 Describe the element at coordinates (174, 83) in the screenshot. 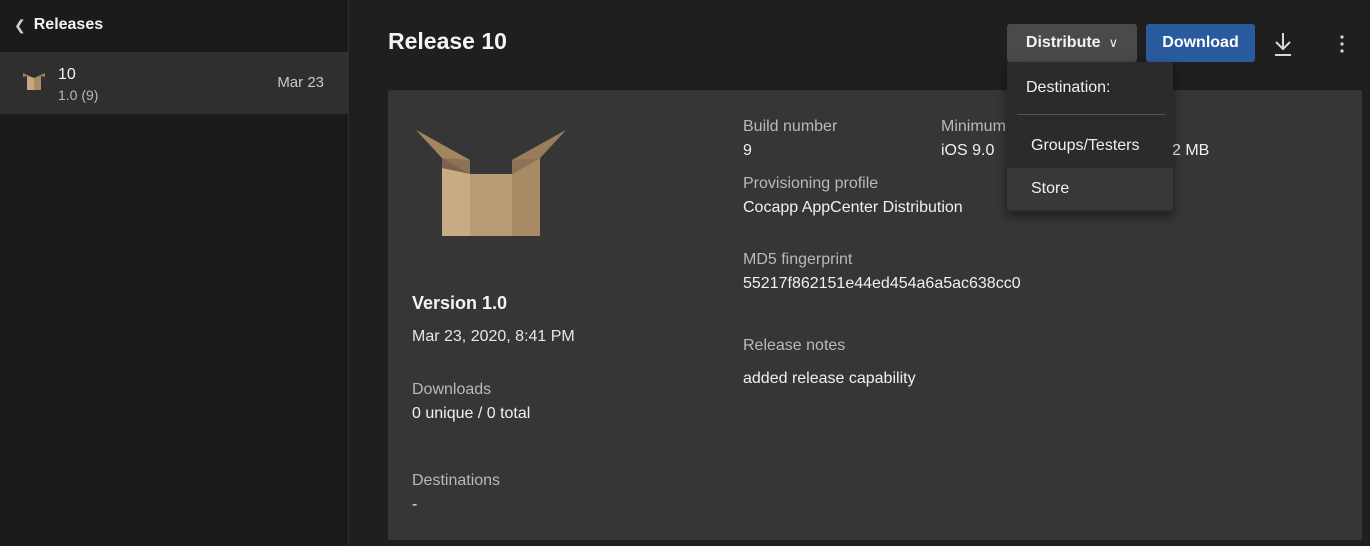

I see `release-list-item: 10 1.0 (9) Mar 23` at that location.